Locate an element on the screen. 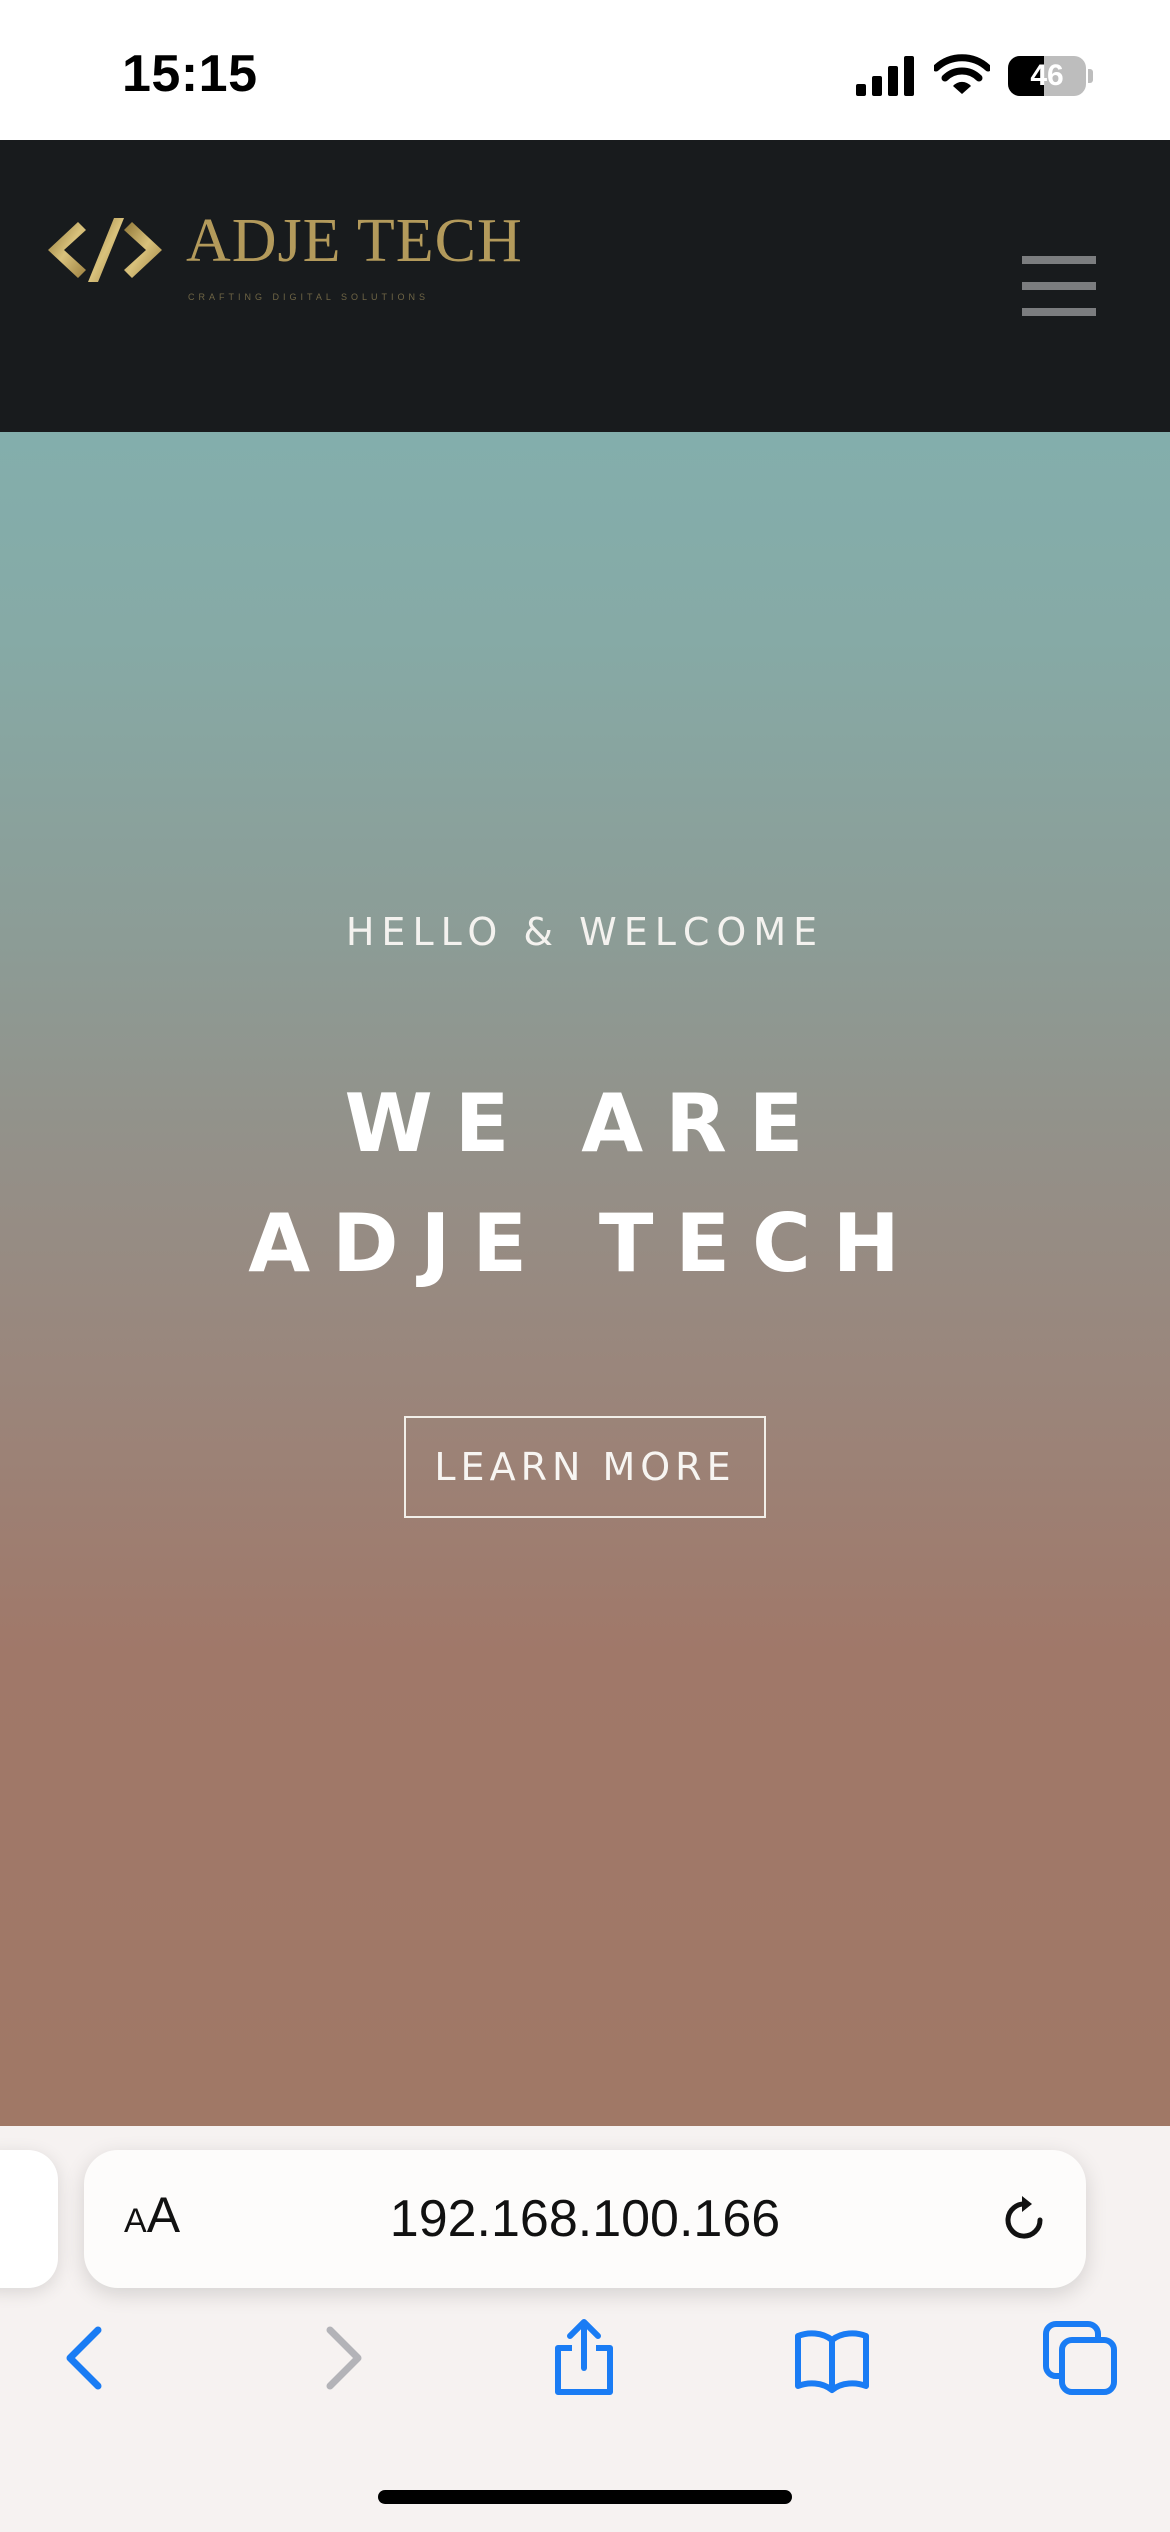 The height and width of the screenshot is (2532, 1170). menu-button is located at coordinates (1058, 286).